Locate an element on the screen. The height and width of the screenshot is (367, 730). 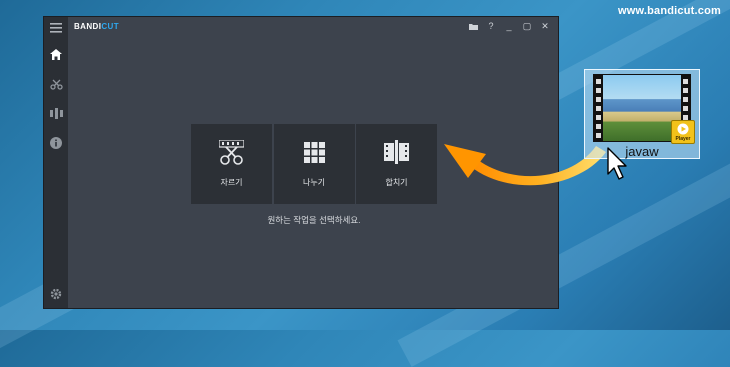
join-action-button: 합치기 is located at coordinates (396, 164).